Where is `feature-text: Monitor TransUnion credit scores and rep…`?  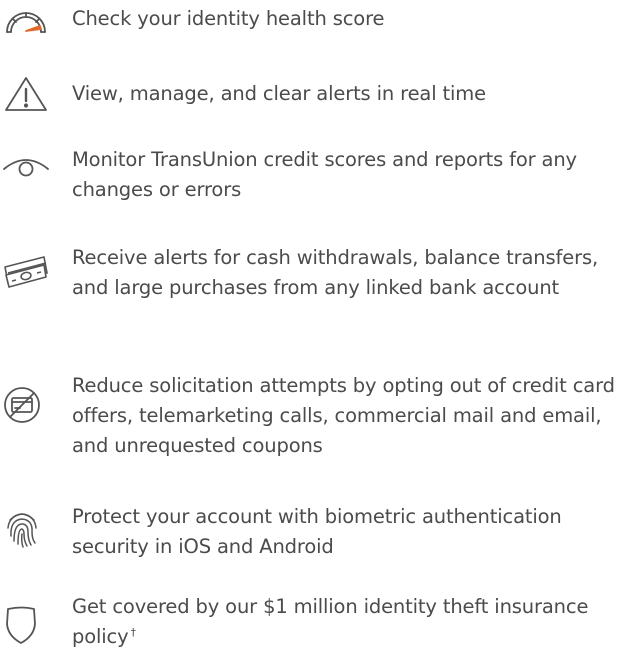
feature-text: Monitor TransUnion credit scores and rep… is located at coordinates (324, 174).